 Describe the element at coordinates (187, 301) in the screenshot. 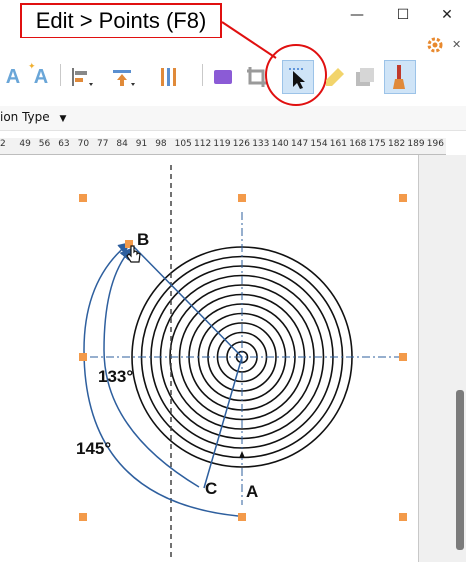

I see `radial-line-b` at that location.